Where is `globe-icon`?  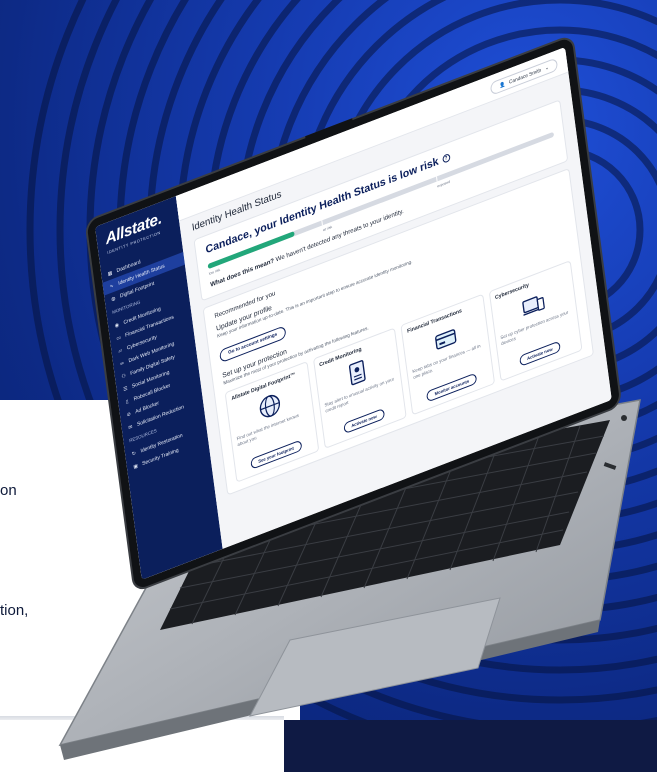 globe-icon is located at coordinates (270, 406).